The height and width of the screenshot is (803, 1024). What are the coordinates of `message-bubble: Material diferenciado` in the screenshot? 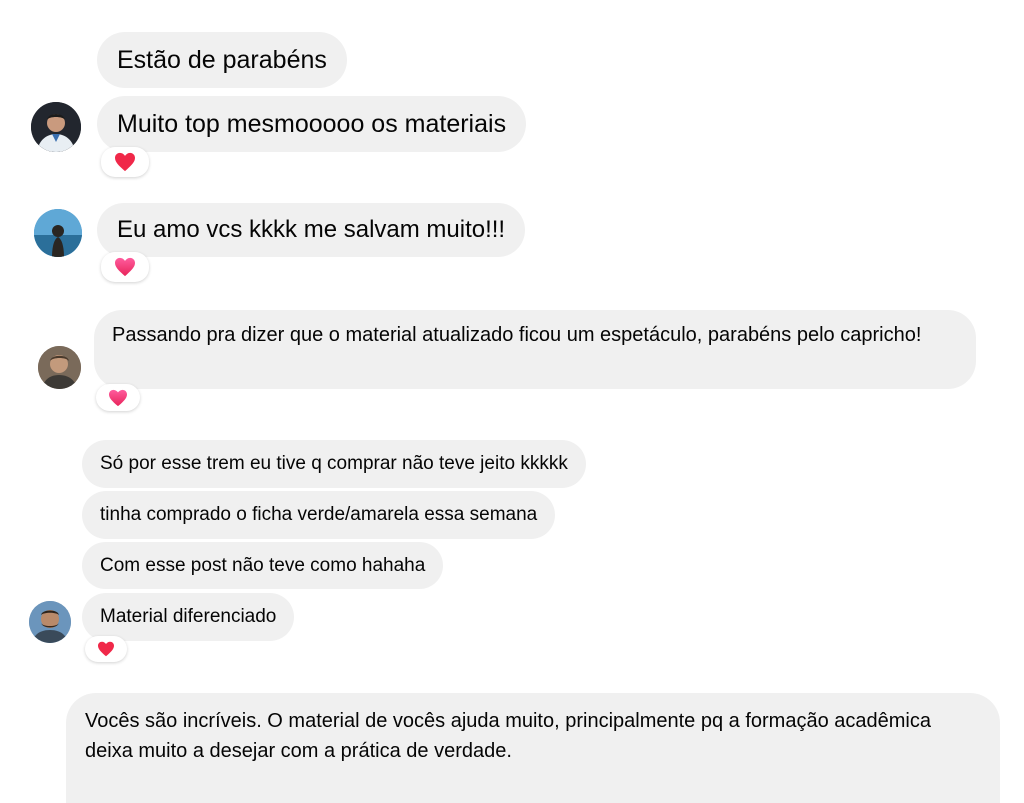 It's located at (188, 617).